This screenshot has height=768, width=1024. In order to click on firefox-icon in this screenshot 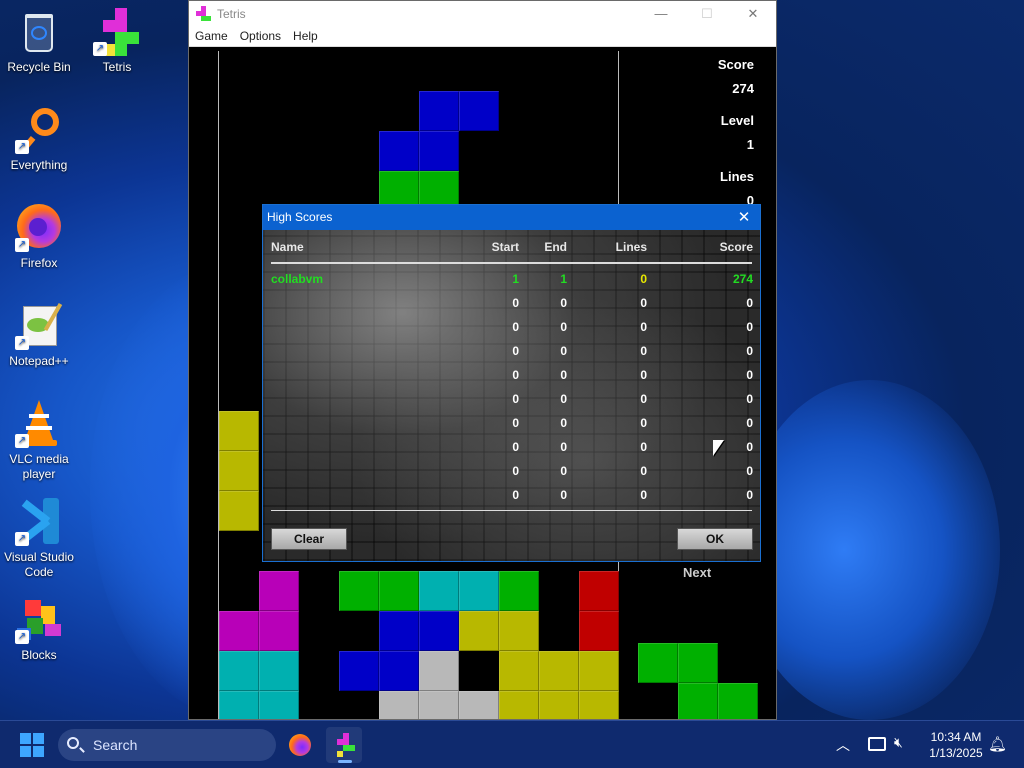, I will do `click(300, 745)`.